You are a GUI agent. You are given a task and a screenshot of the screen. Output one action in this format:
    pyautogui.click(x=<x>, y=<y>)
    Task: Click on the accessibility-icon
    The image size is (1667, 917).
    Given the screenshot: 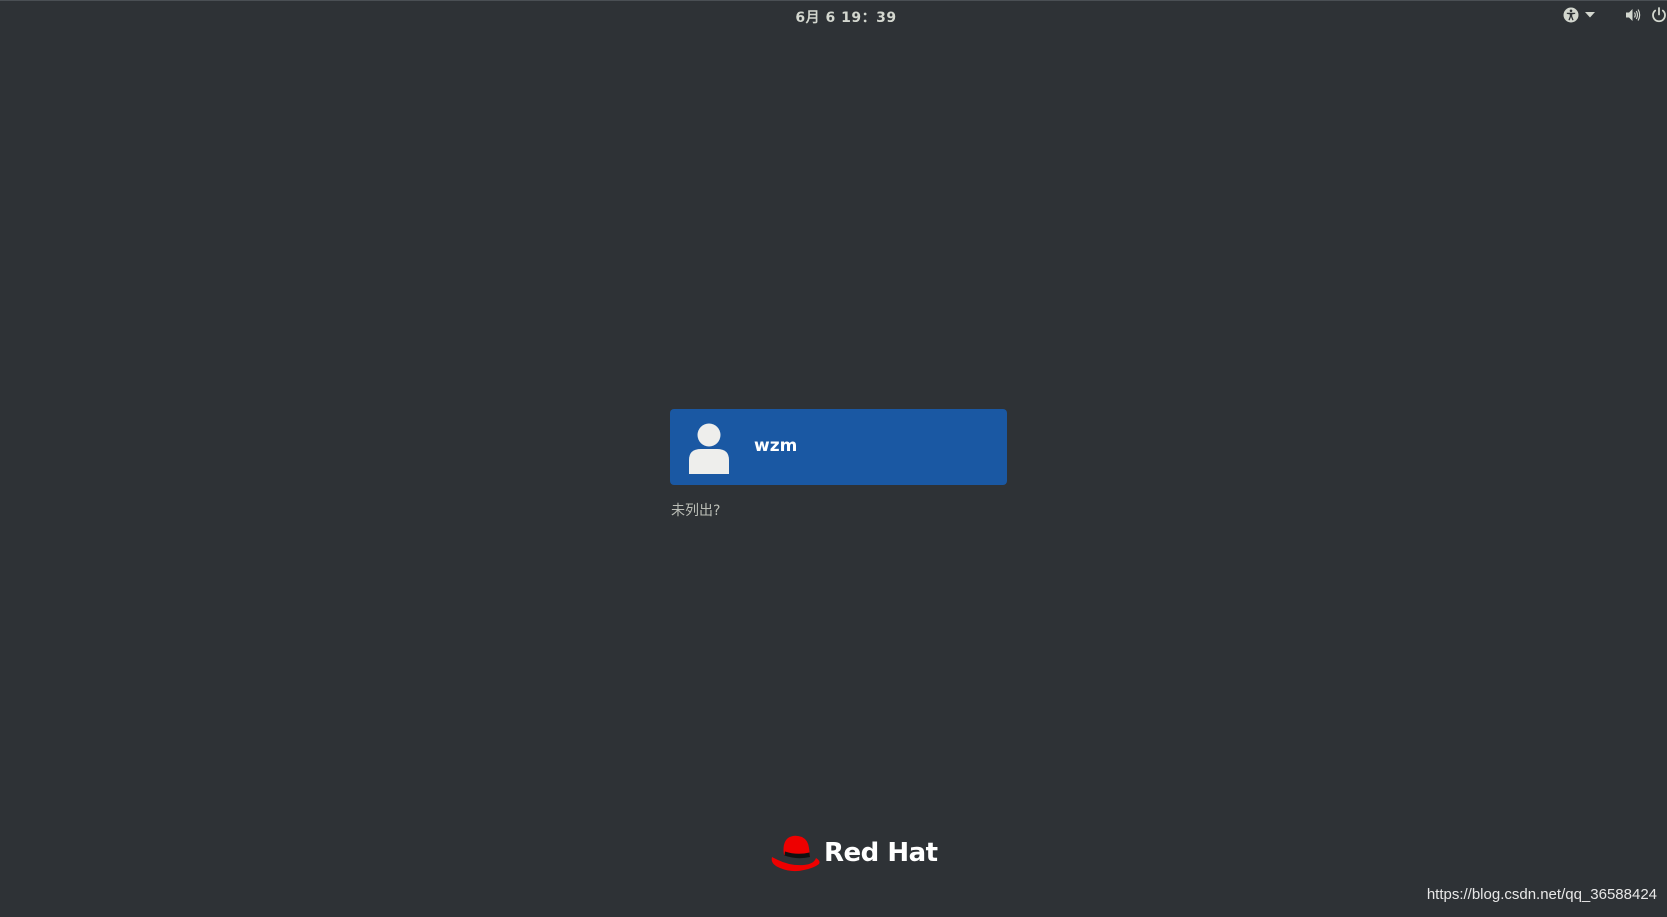 What is the action you would take?
    pyautogui.click(x=1571, y=15)
    